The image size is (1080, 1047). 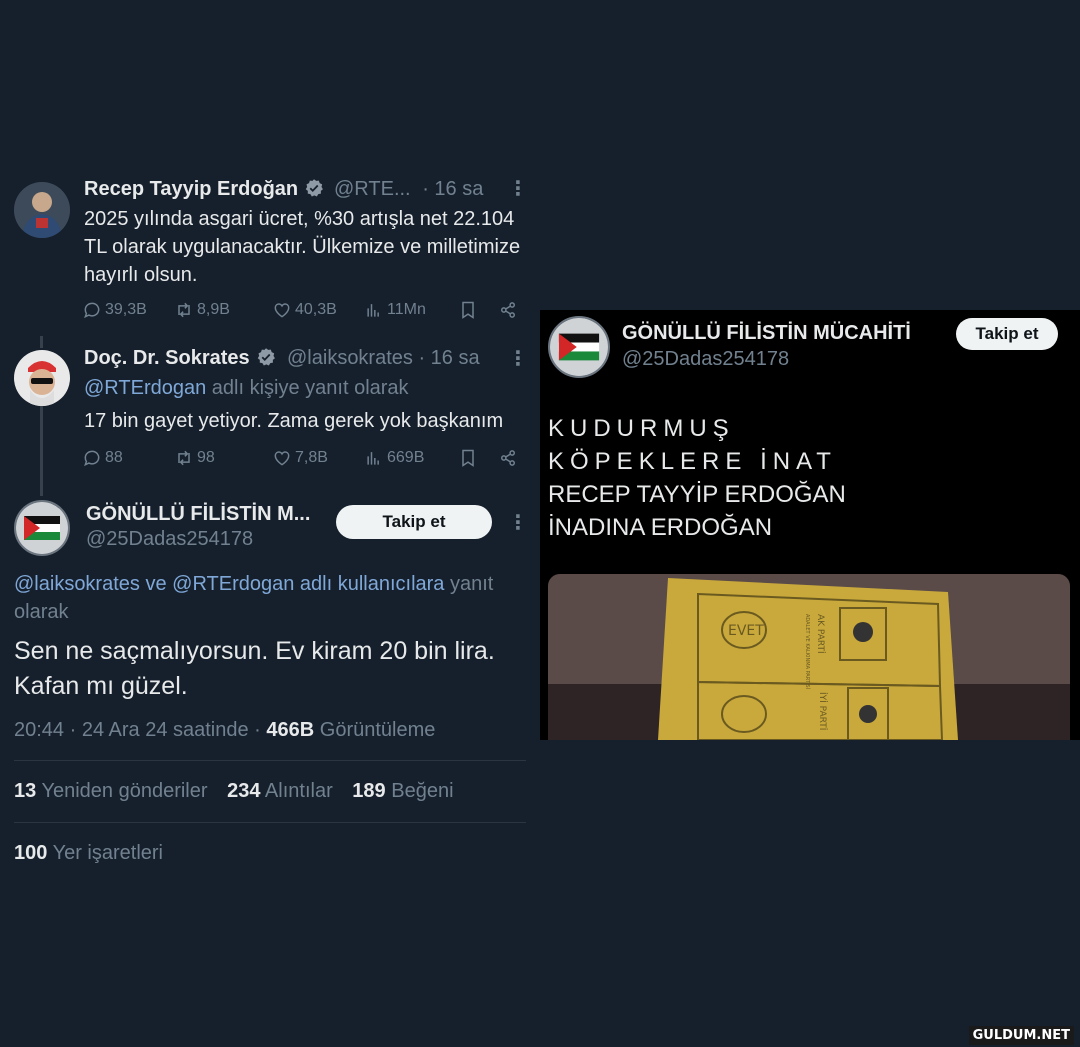 What do you see at coordinates (705, 359) in the screenshot?
I see `embedded-author-handle: @25Dadas254178` at bounding box center [705, 359].